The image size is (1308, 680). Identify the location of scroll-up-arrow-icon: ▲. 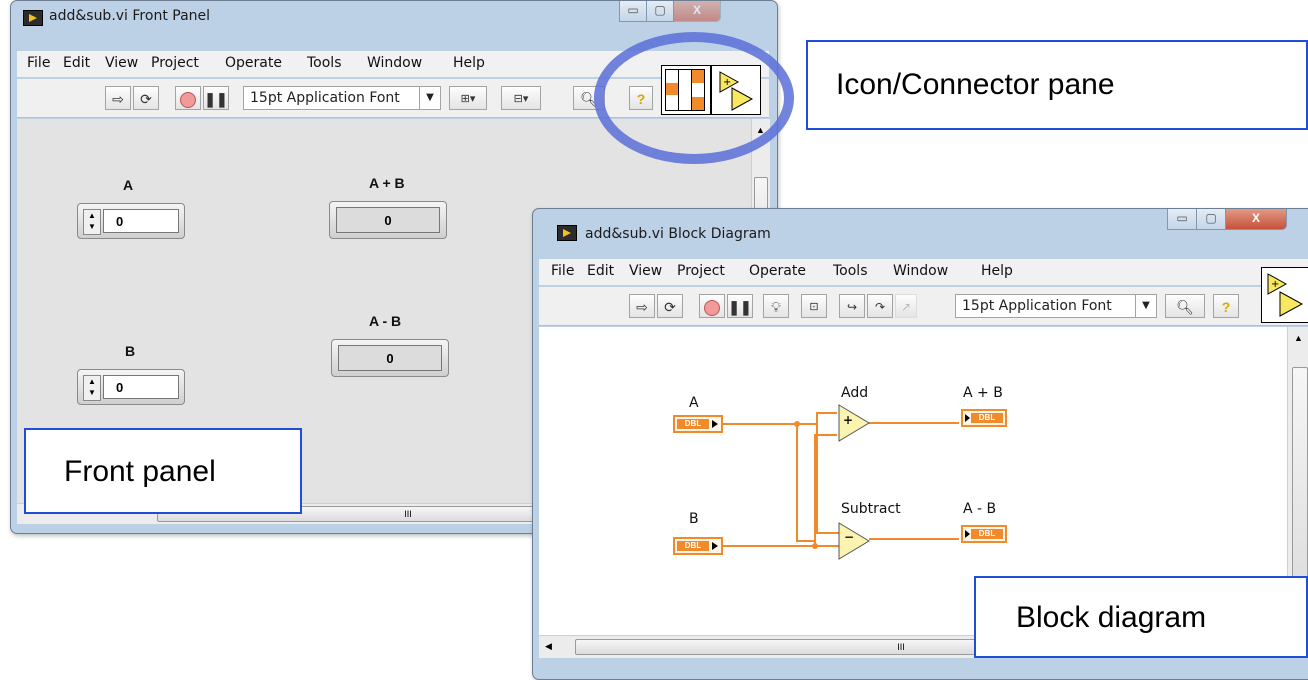
(1298, 338).